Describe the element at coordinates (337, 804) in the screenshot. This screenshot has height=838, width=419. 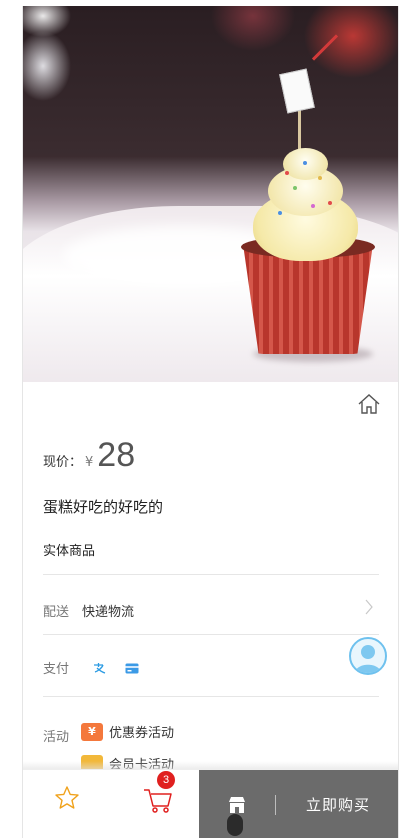
I see `buy-now-button: 立即购买` at that location.